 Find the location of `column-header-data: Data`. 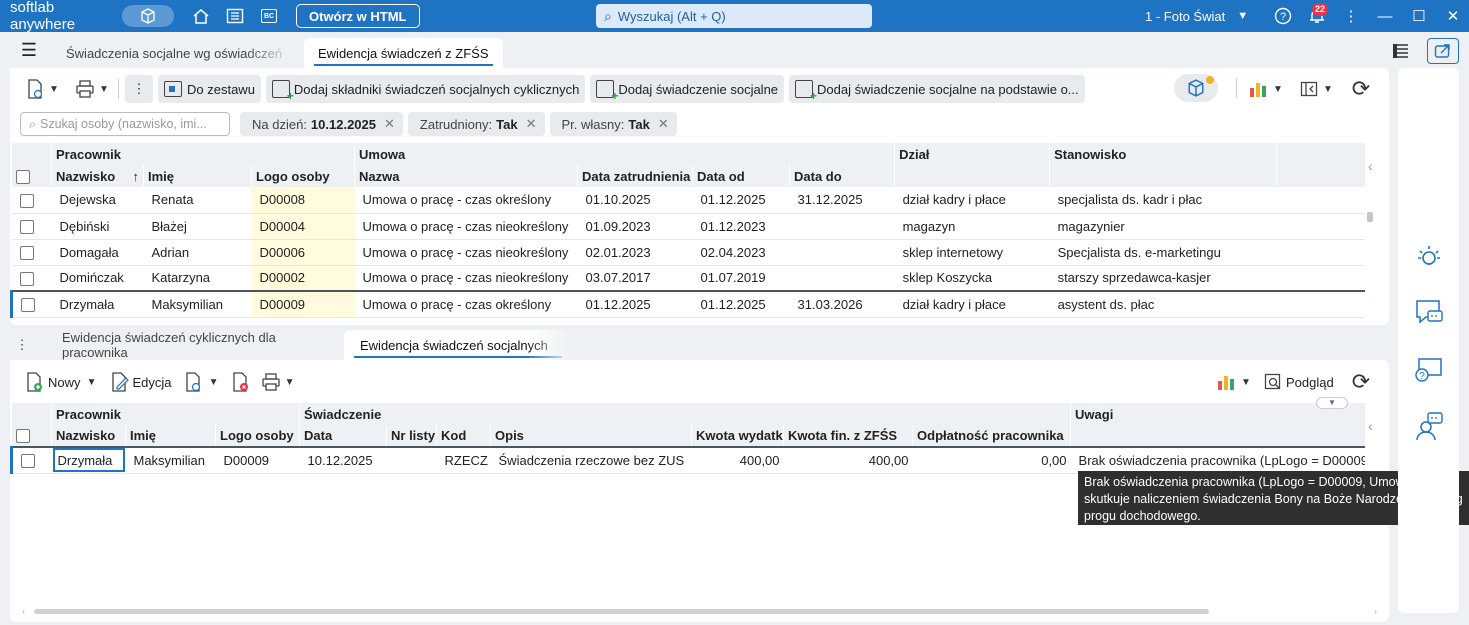

column-header-data: Data is located at coordinates (343, 436).